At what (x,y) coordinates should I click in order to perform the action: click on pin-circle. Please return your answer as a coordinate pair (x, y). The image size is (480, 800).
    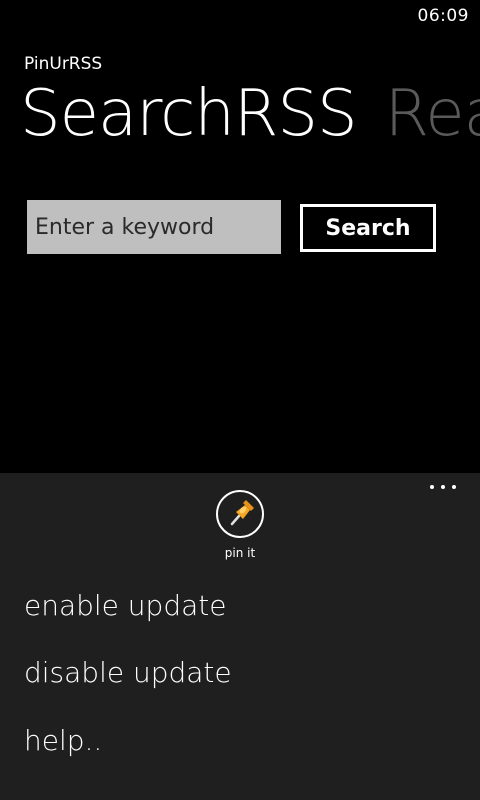
    Looking at the image, I should click on (240, 514).